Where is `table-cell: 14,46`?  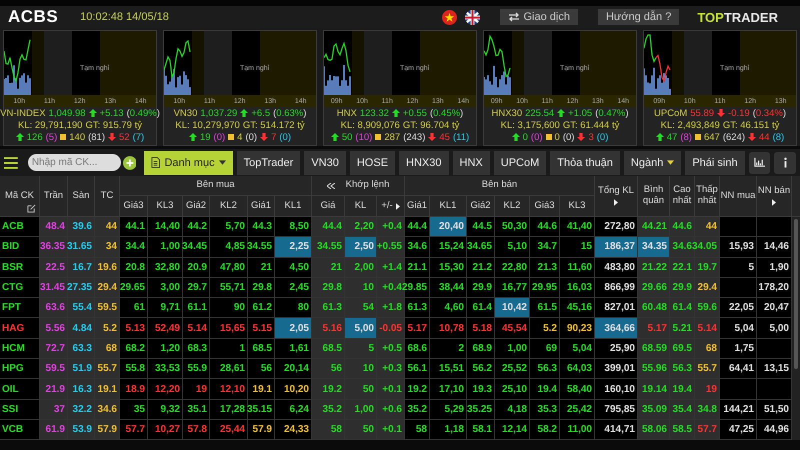
table-cell: 14,46 is located at coordinates (774, 247).